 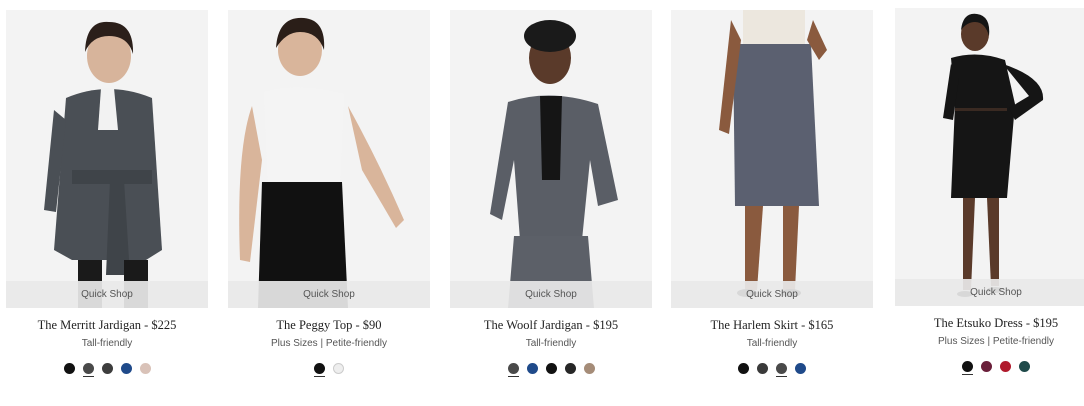 I want to click on product-title: The Merritt Jardigan - $225, so click(x=107, y=325).